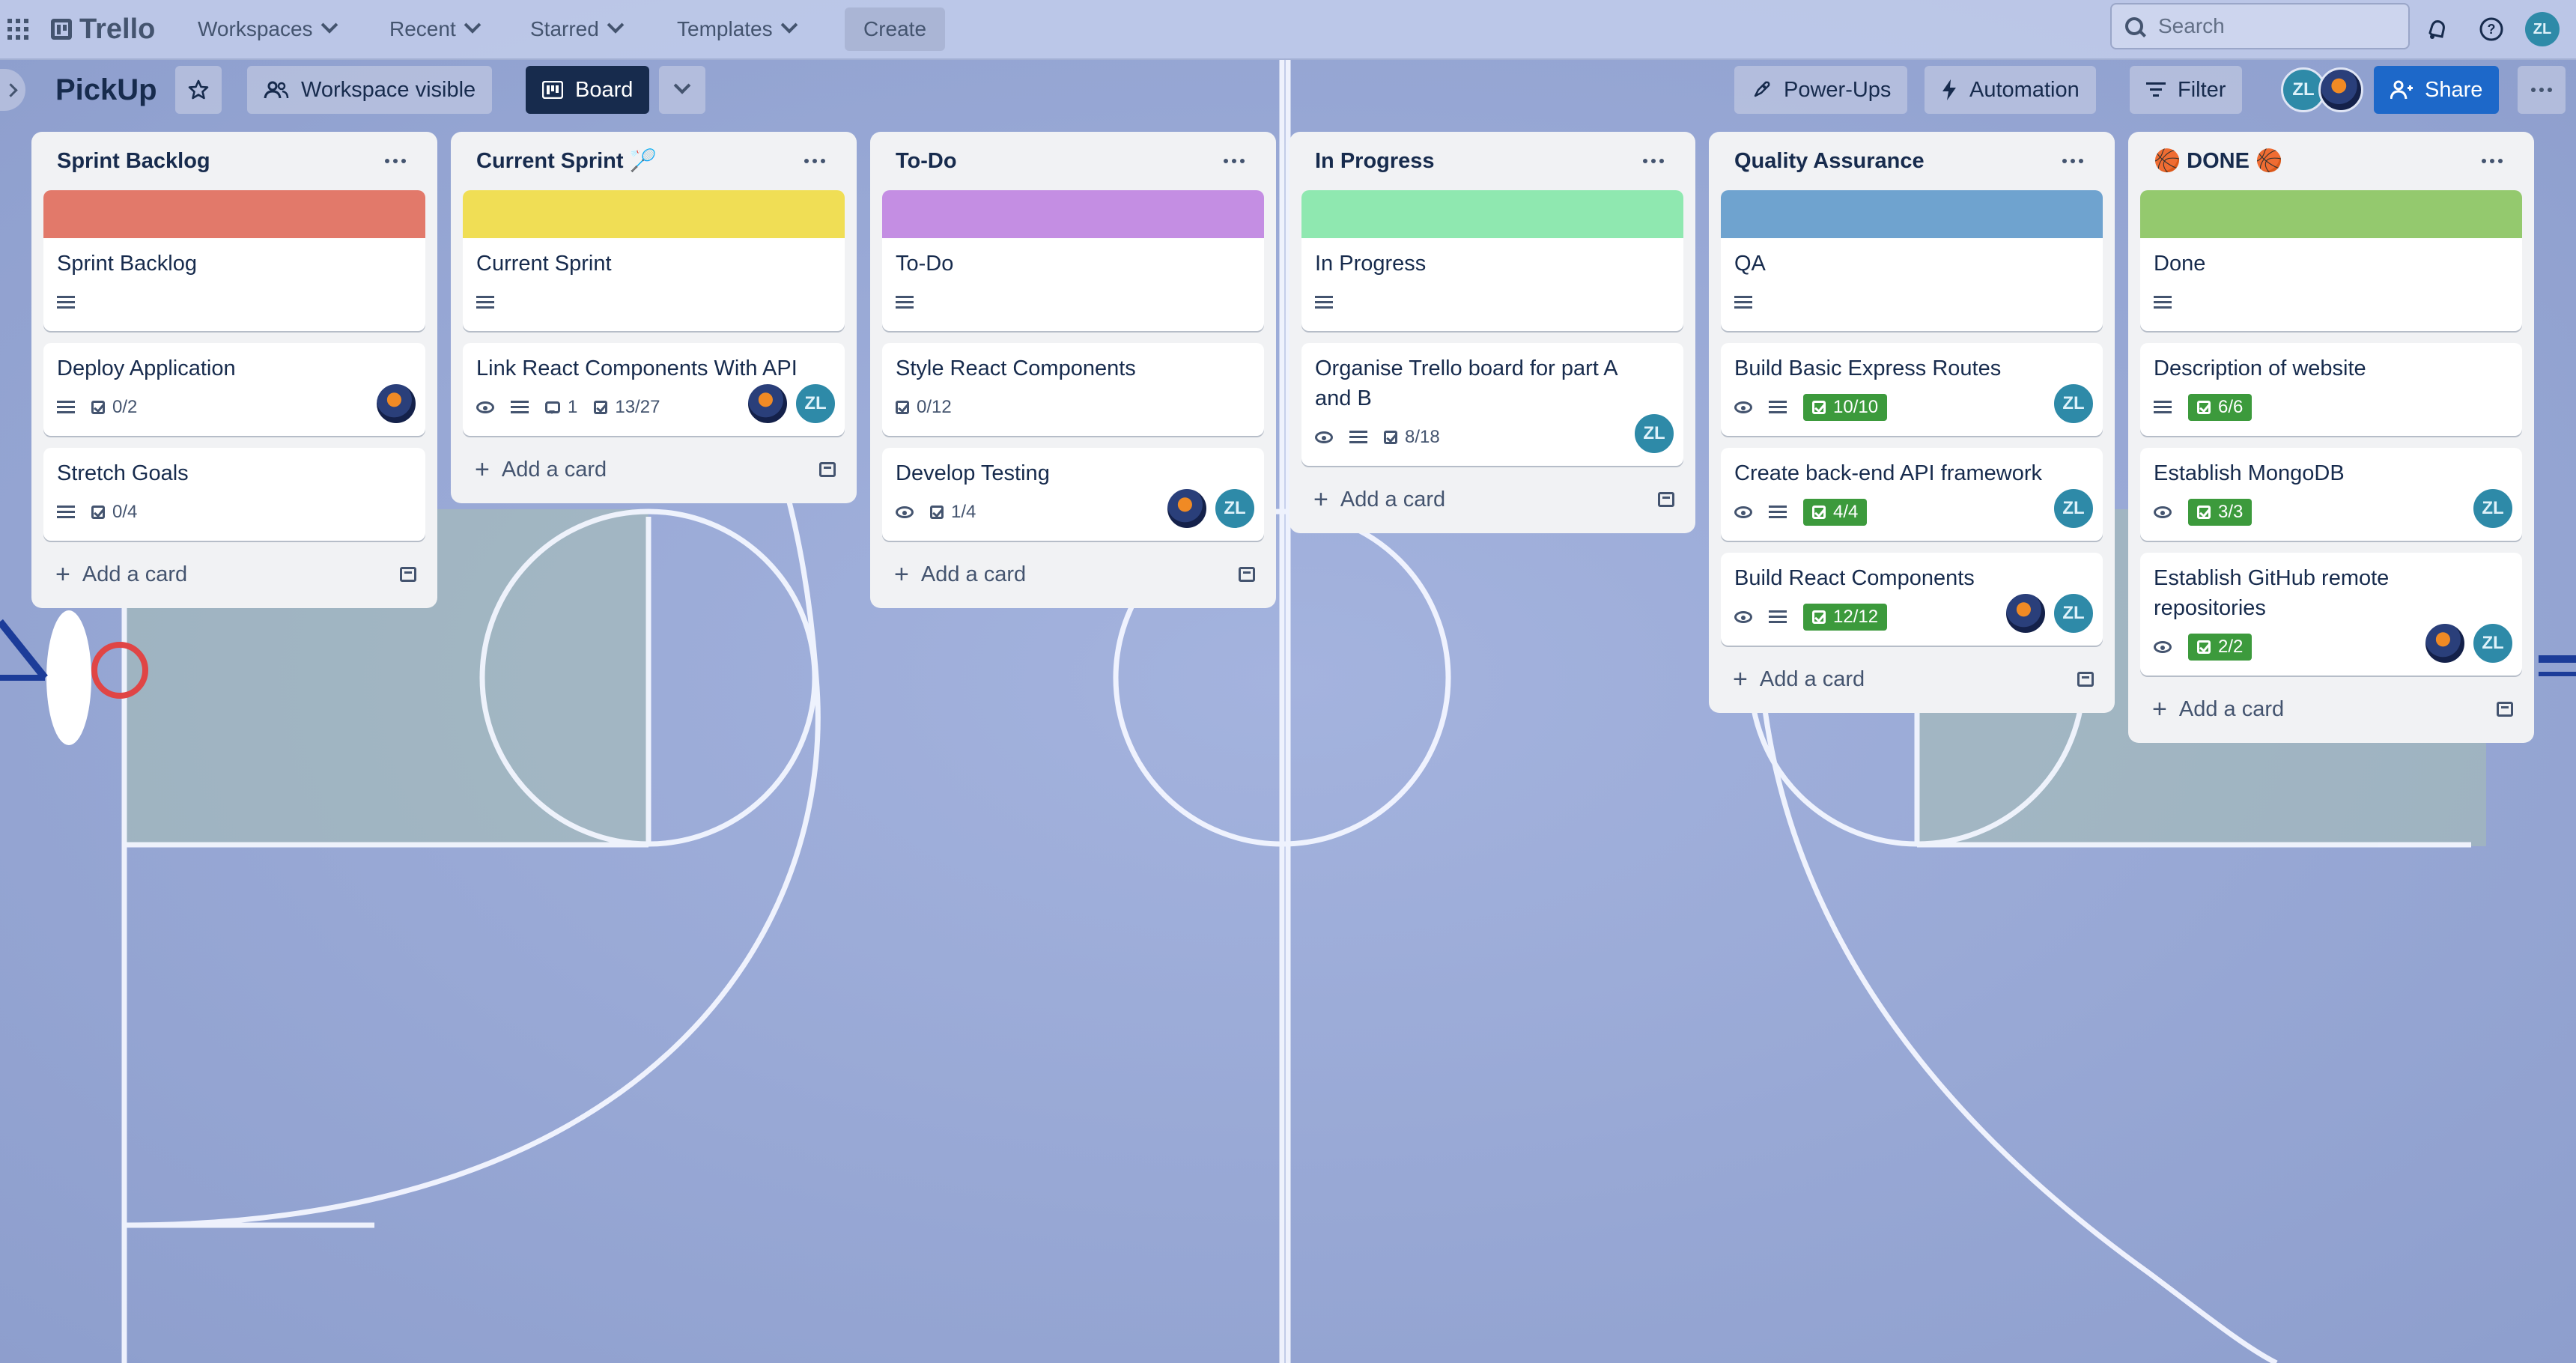 The width and height of the screenshot is (2576, 1363). I want to click on board-title: PickUp, so click(106, 90).